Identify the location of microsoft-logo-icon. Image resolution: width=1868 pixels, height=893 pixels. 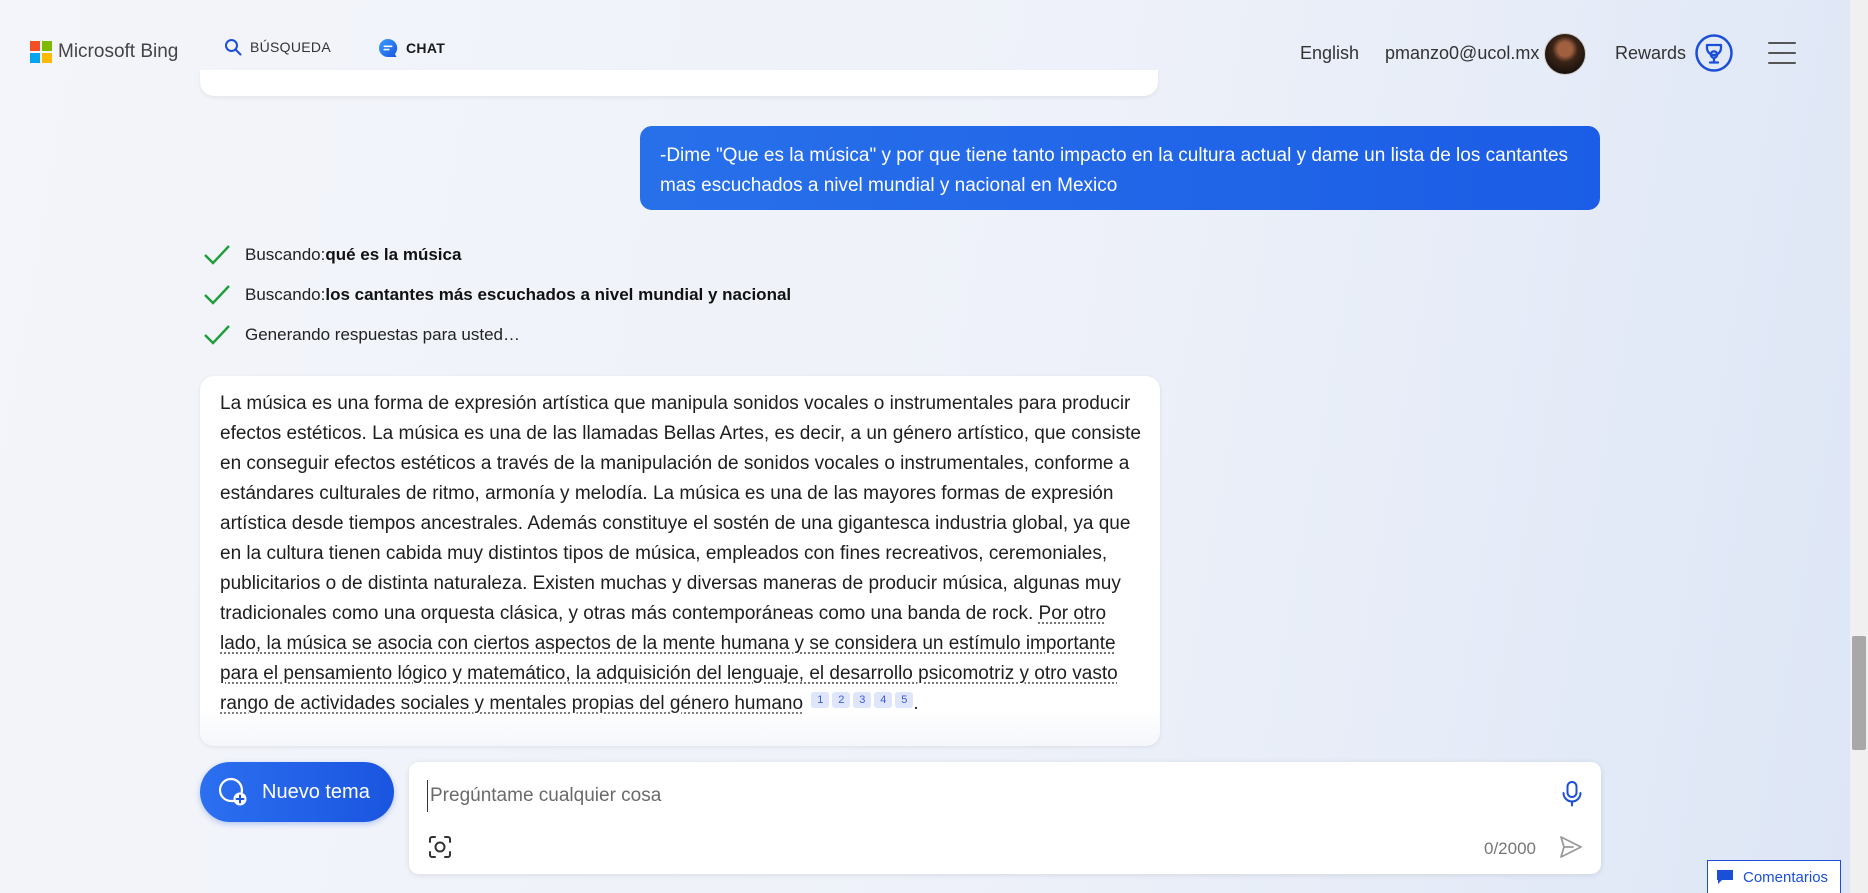
(41, 52).